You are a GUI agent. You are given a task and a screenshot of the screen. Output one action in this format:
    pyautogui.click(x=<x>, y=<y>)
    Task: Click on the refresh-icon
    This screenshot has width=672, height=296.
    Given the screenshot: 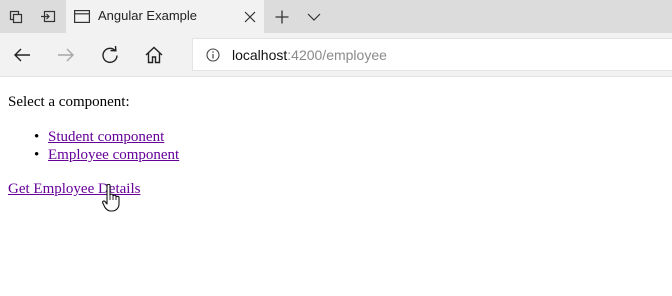 What is the action you would take?
    pyautogui.click(x=110, y=55)
    